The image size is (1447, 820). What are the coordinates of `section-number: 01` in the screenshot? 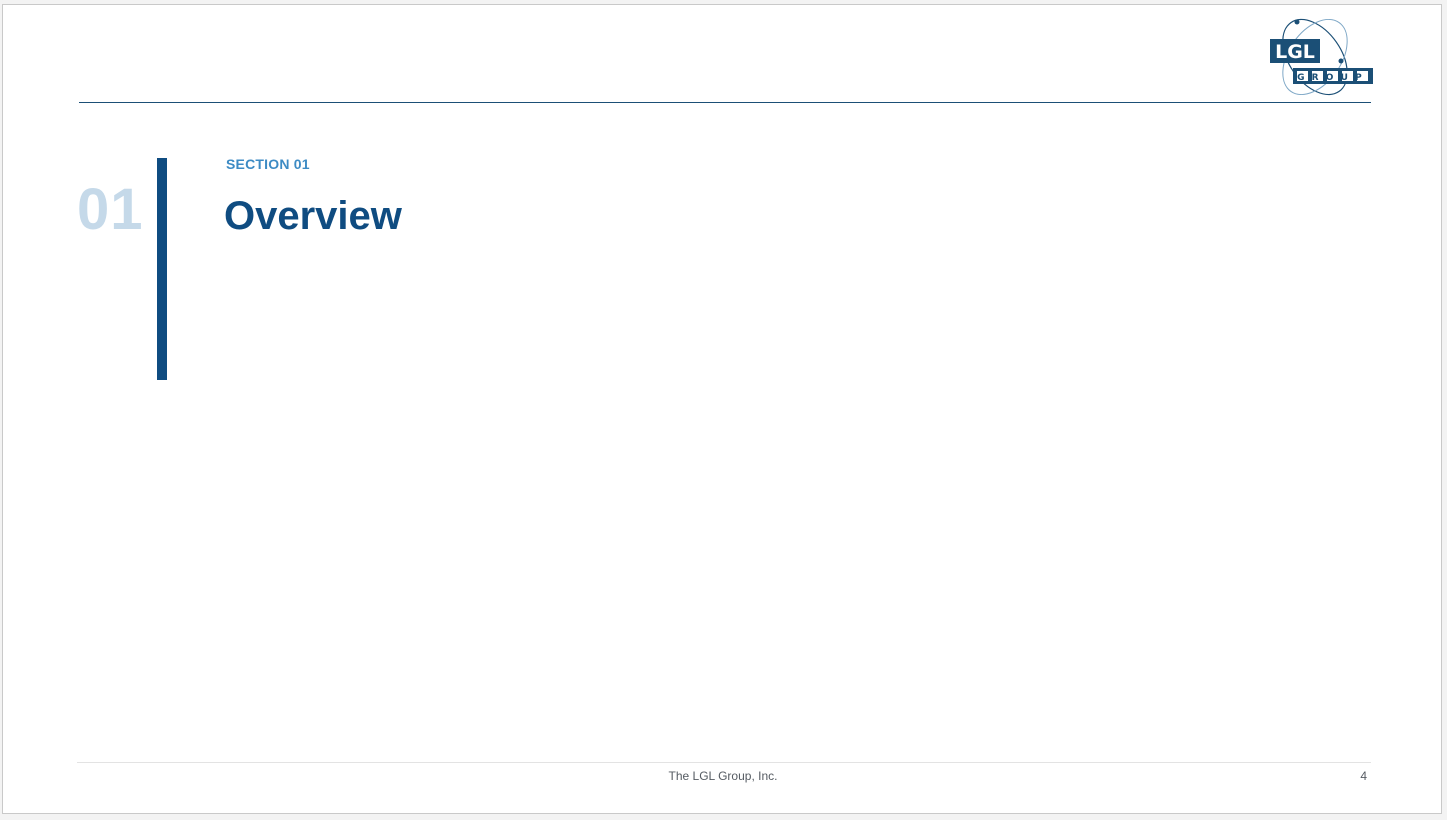 It's located at (110, 209).